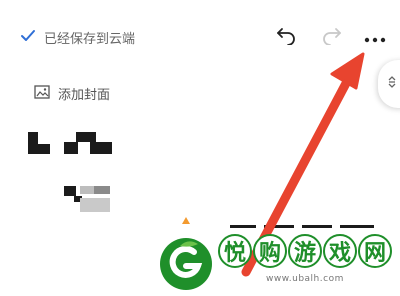 Image resolution: width=400 pixels, height=296 pixels. I want to click on watermark-char: 悦, so click(235, 251).